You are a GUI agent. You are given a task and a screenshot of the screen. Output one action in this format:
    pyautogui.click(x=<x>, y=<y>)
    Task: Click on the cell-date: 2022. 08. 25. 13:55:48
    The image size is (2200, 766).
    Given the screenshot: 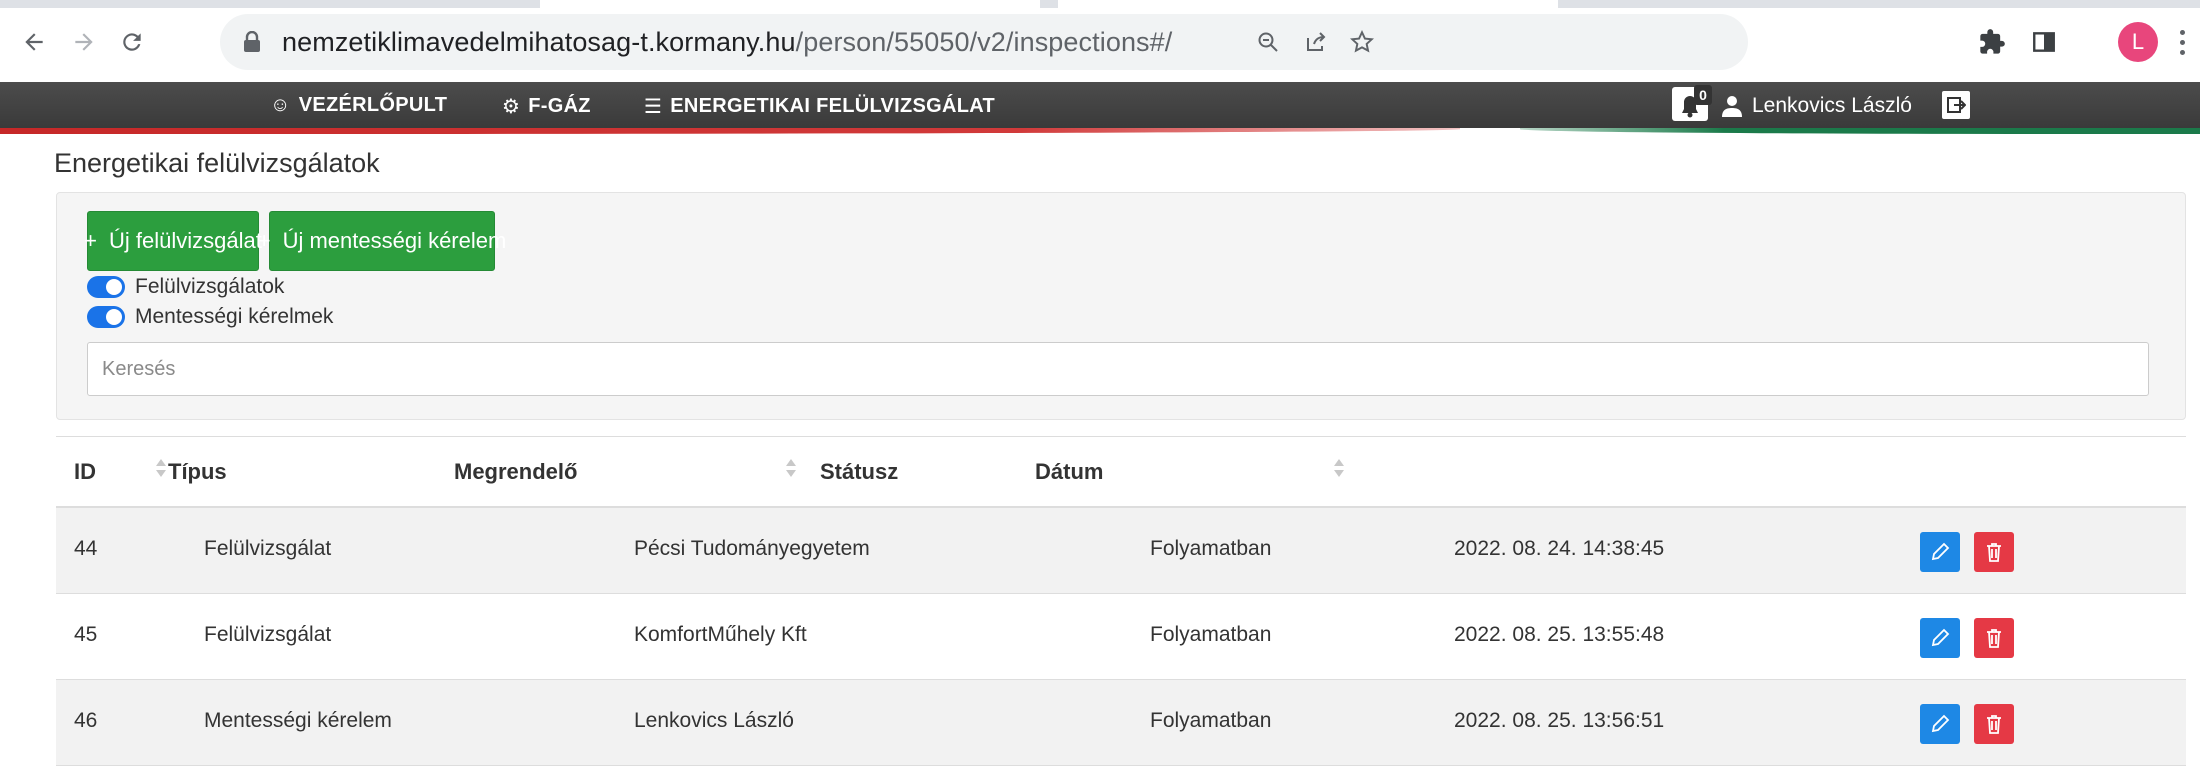 What is the action you would take?
    pyautogui.click(x=1559, y=634)
    